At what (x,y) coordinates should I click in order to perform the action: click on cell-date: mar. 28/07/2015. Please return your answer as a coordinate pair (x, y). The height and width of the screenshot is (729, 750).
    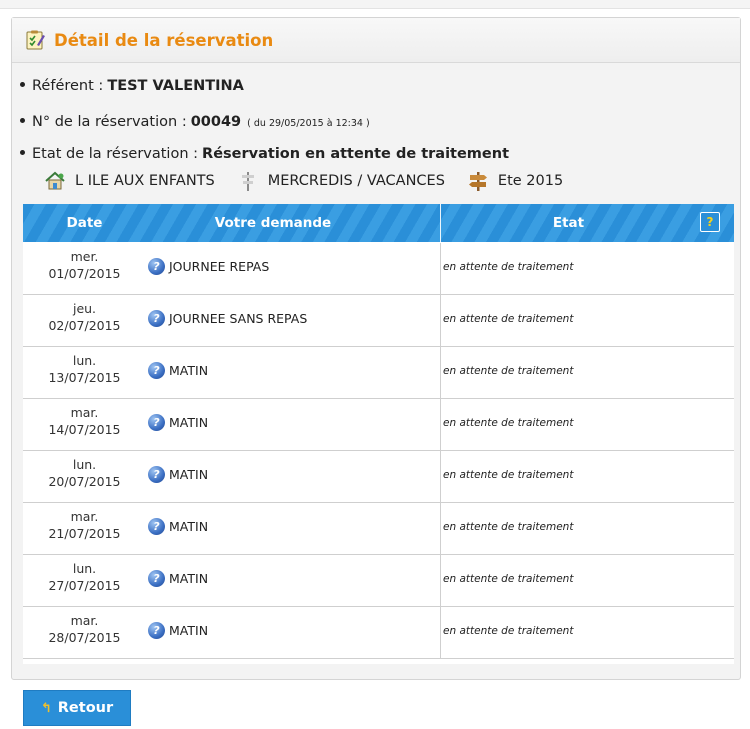
    Looking at the image, I should click on (84, 629).